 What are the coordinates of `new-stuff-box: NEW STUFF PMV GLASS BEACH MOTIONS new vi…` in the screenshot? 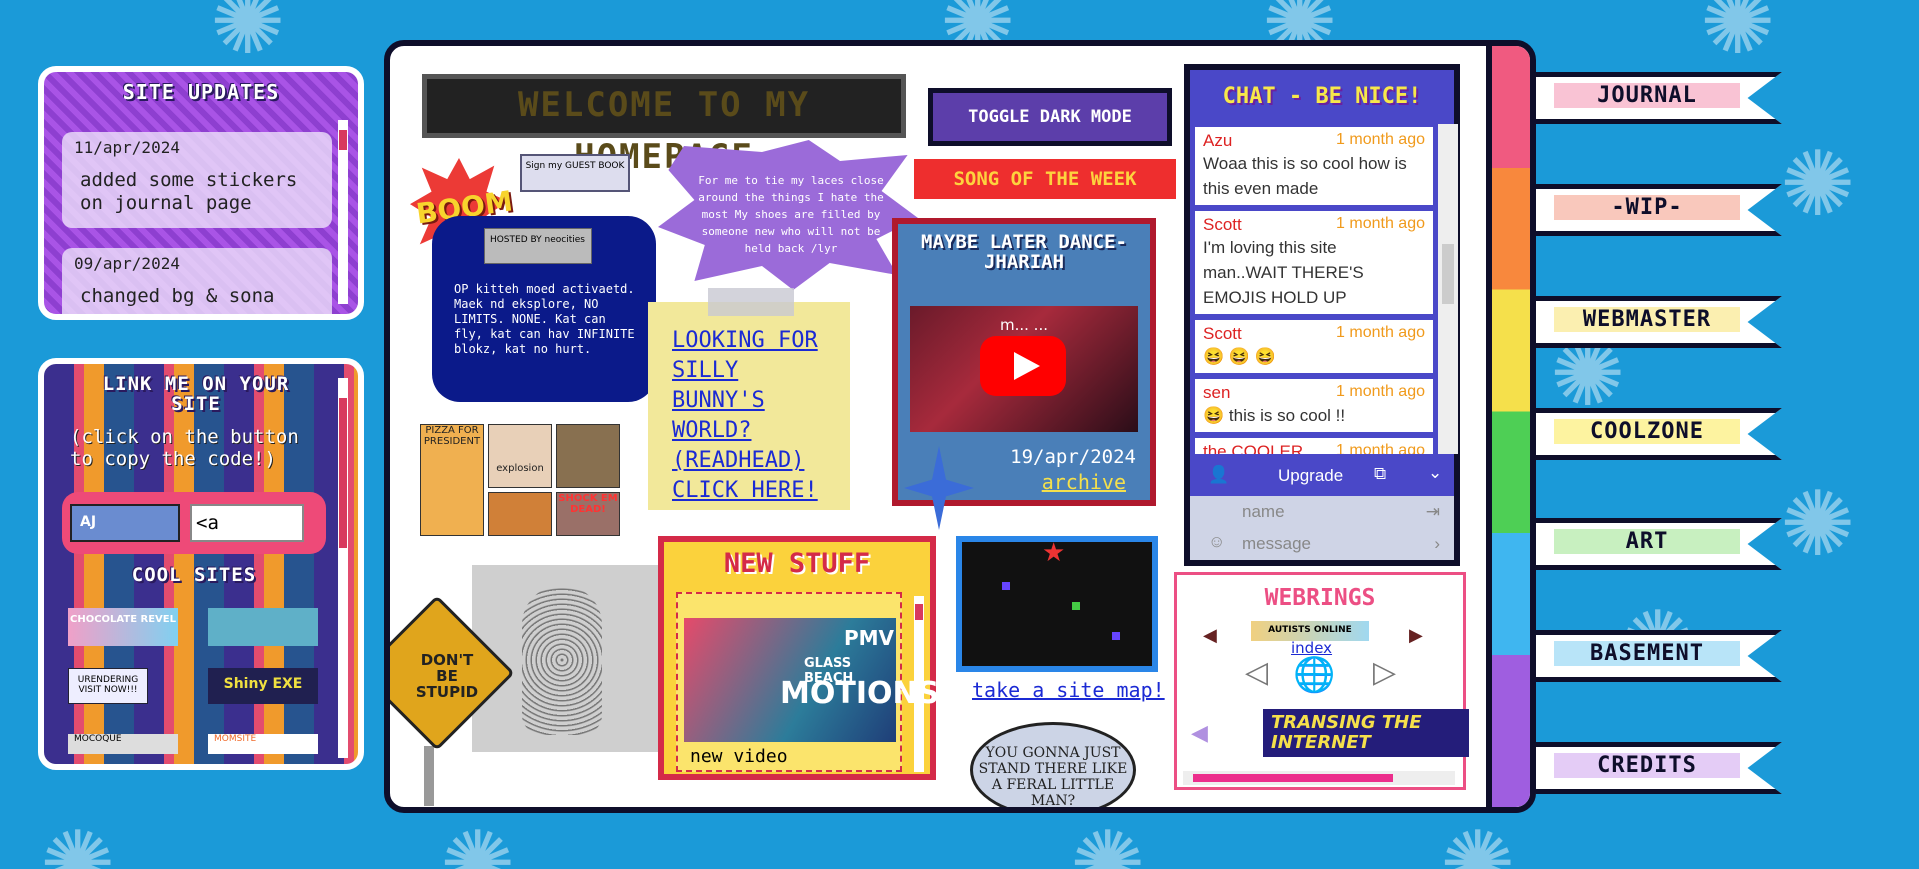 It's located at (798, 658).